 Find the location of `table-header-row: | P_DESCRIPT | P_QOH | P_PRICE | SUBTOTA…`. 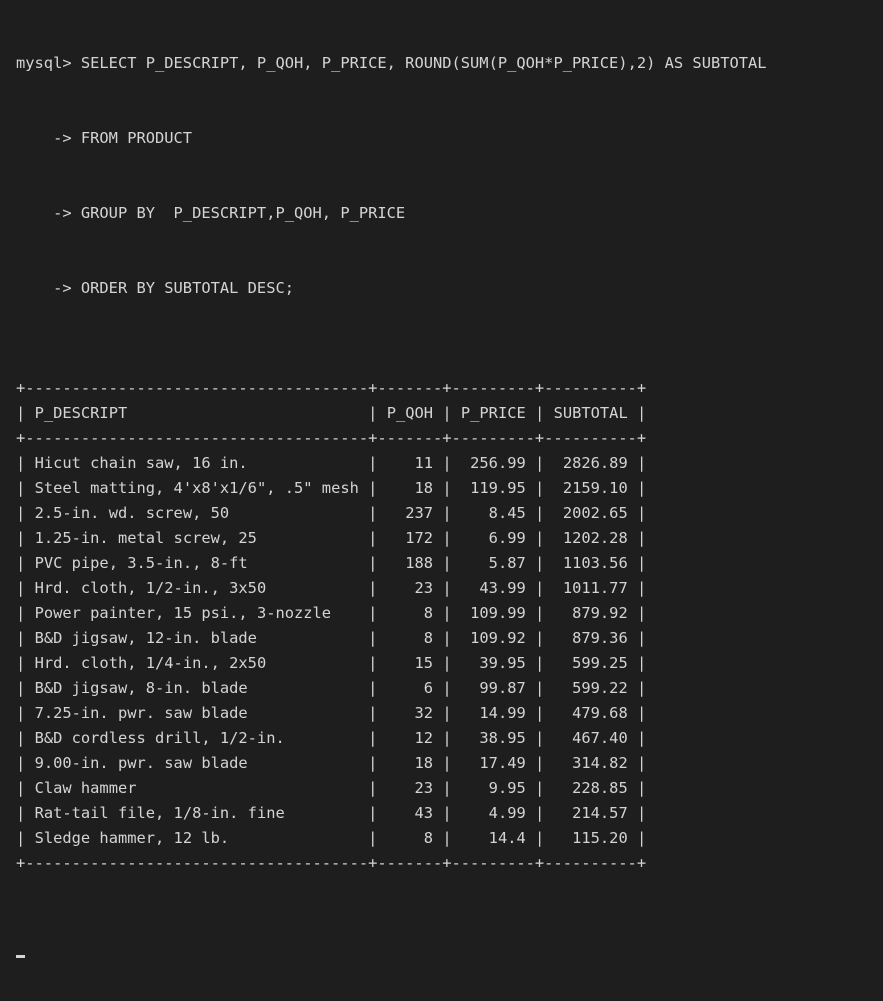

table-header-row: | P_DESCRIPT | P_QOH | P_PRICE | SUBTOTA… is located at coordinates (331, 413).